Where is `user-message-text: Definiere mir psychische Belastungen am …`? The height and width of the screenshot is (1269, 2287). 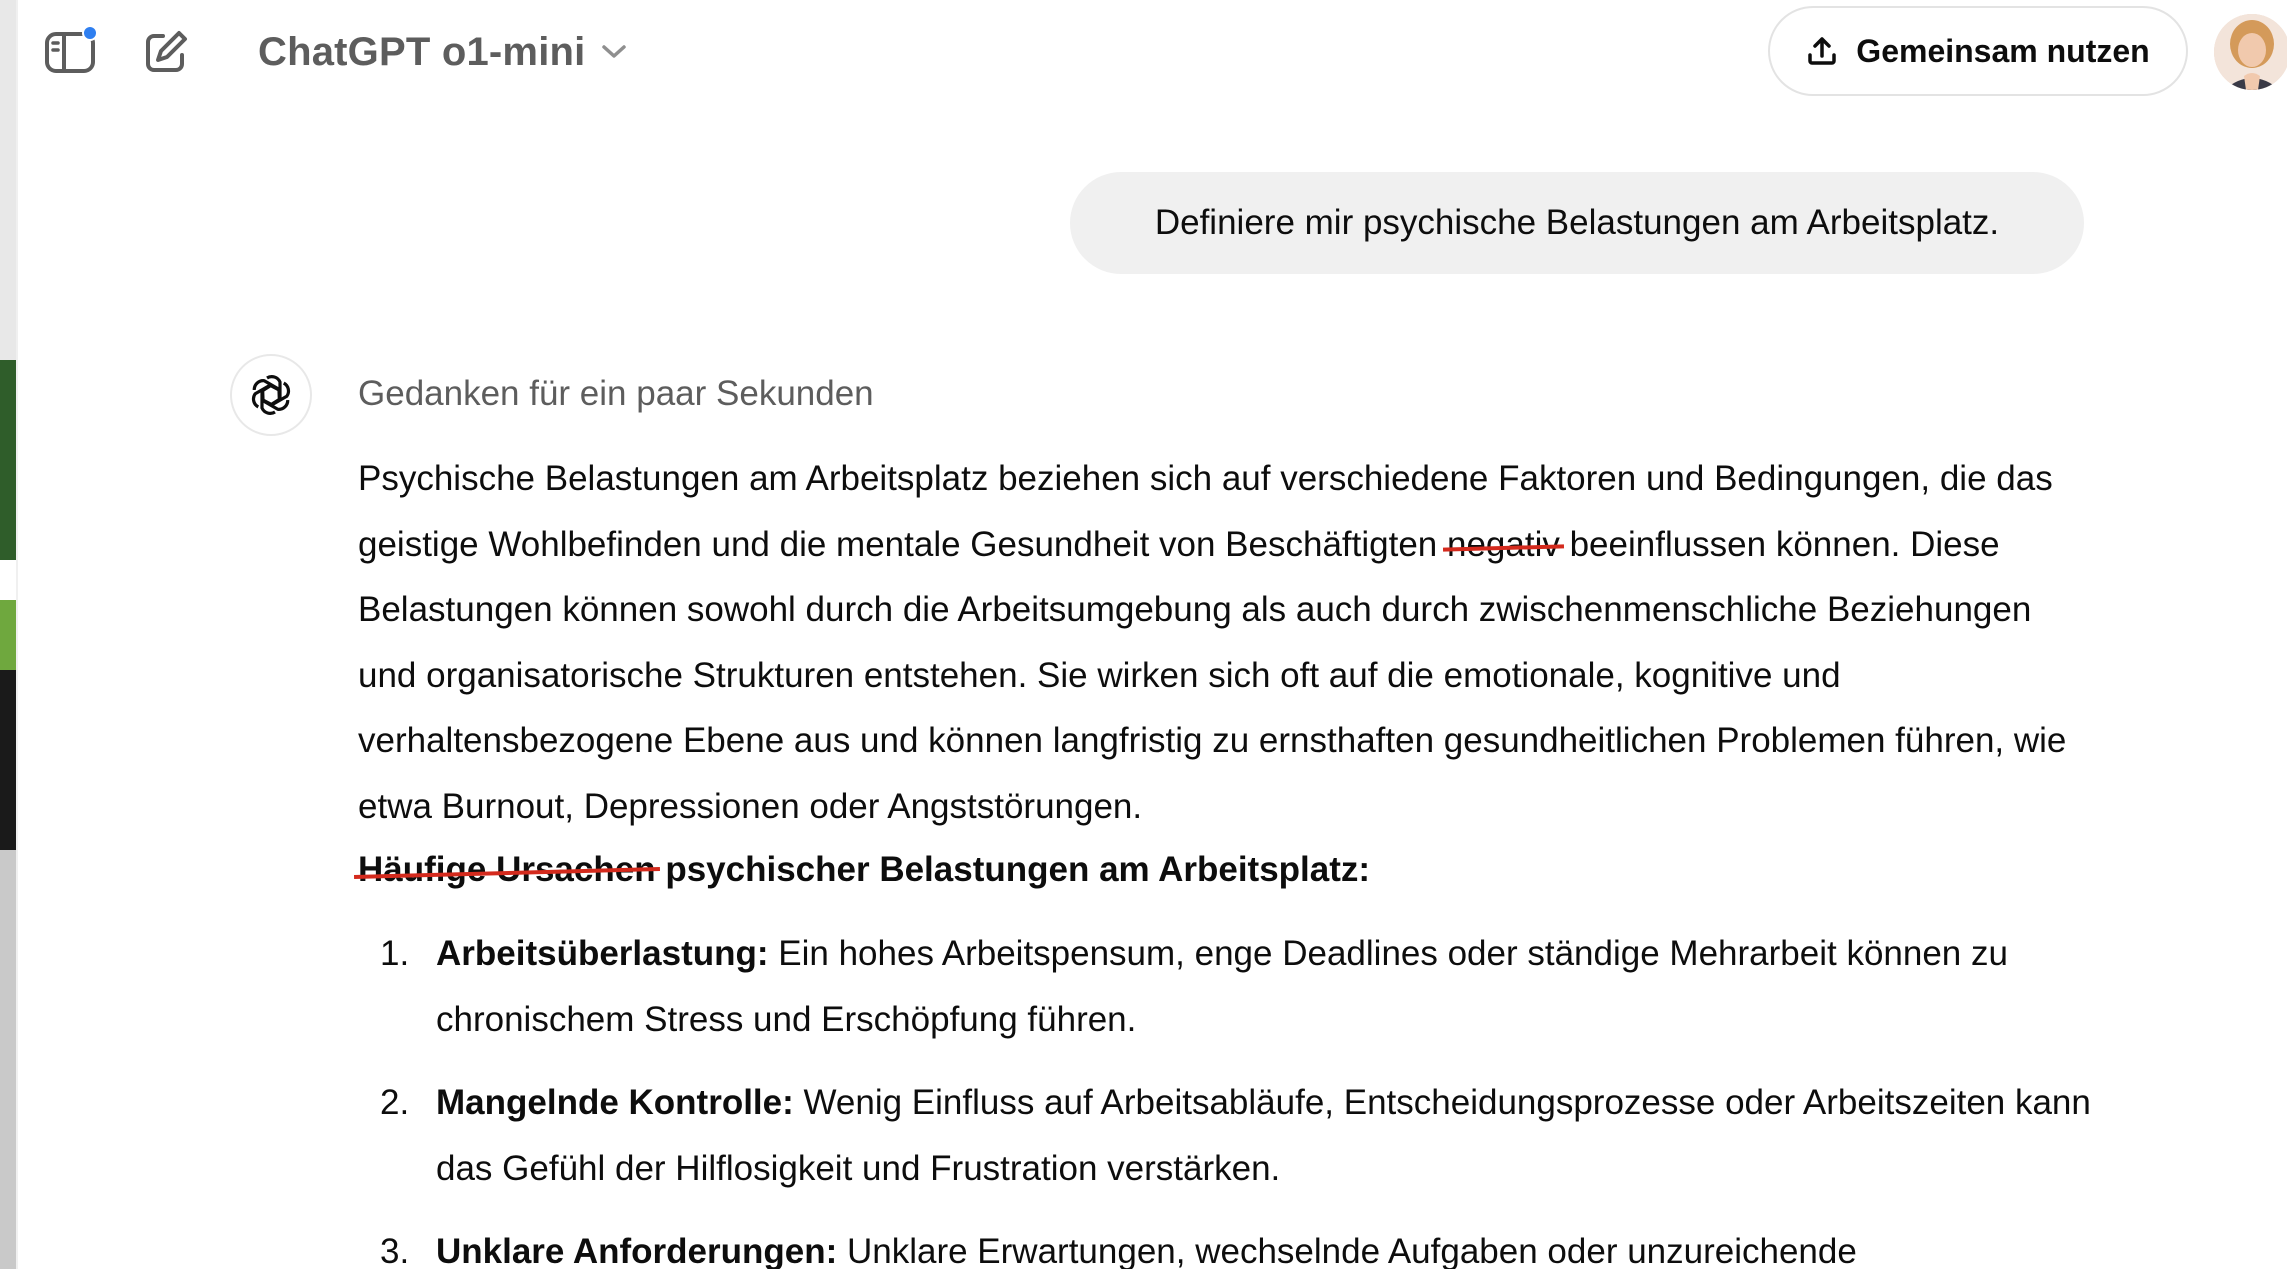 user-message-text: Definiere mir psychische Belastungen am … is located at coordinates (1577, 222).